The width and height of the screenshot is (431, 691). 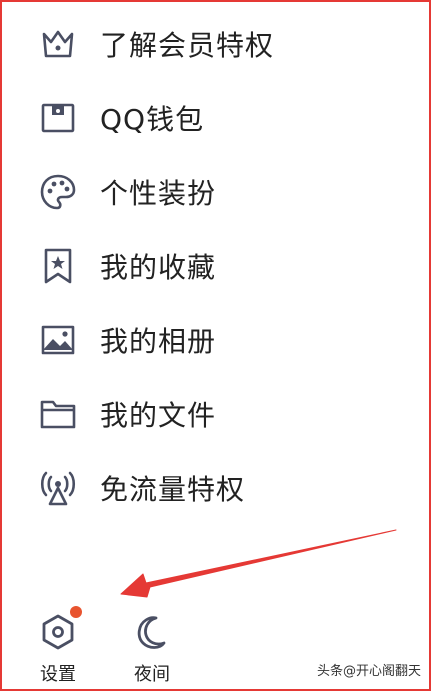 I want to click on menu-item-files: 我的文件, so click(x=215, y=414).